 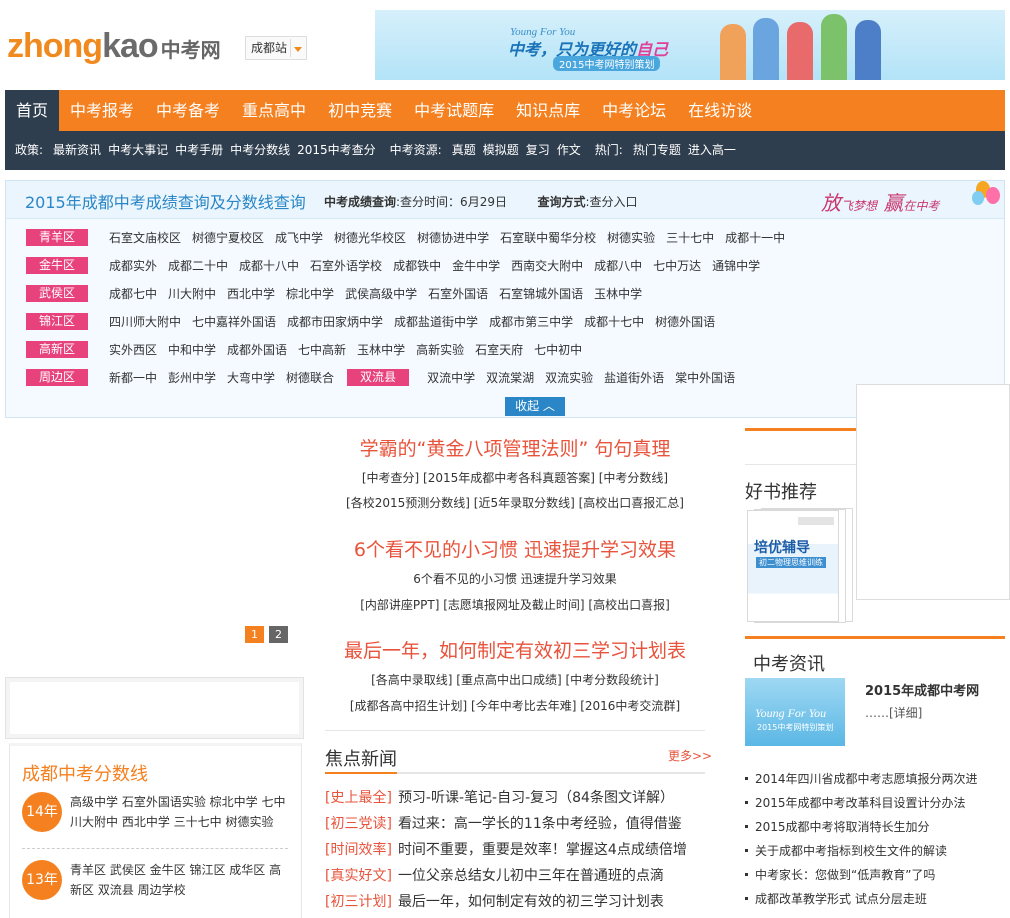 I want to click on pager-button: 2, so click(x=278, y=634).